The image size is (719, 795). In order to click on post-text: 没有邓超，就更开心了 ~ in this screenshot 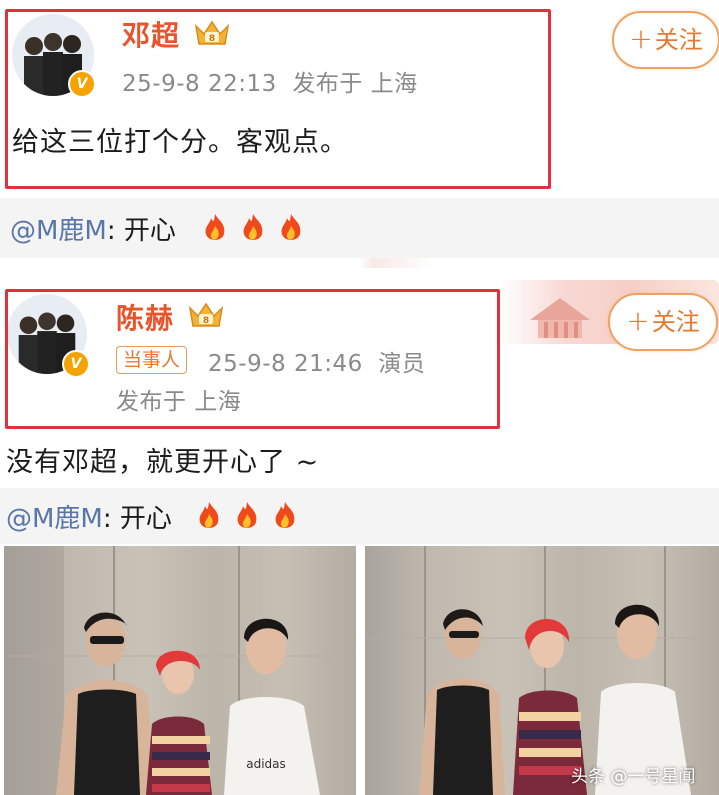, I will do `click(163, 462)`.